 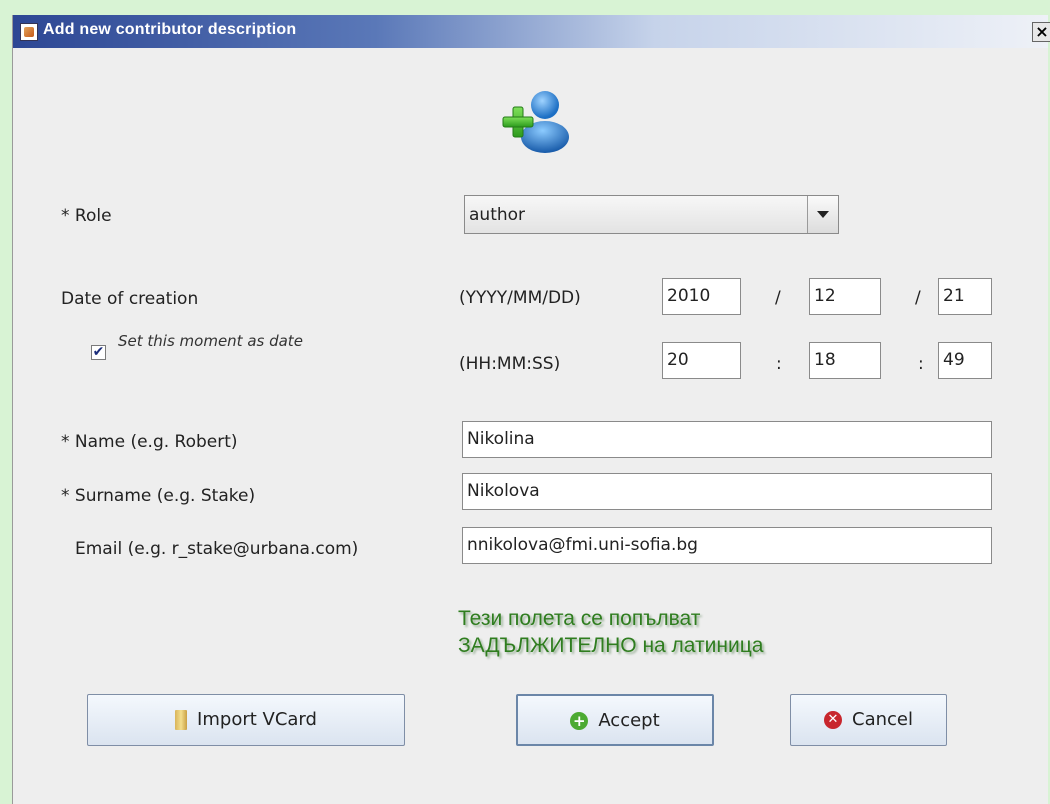 What do you see at coordinates (98, 352) in the screenshot?
I see `set-moment-checkbox: ✔` at bounding box center [98, 352].